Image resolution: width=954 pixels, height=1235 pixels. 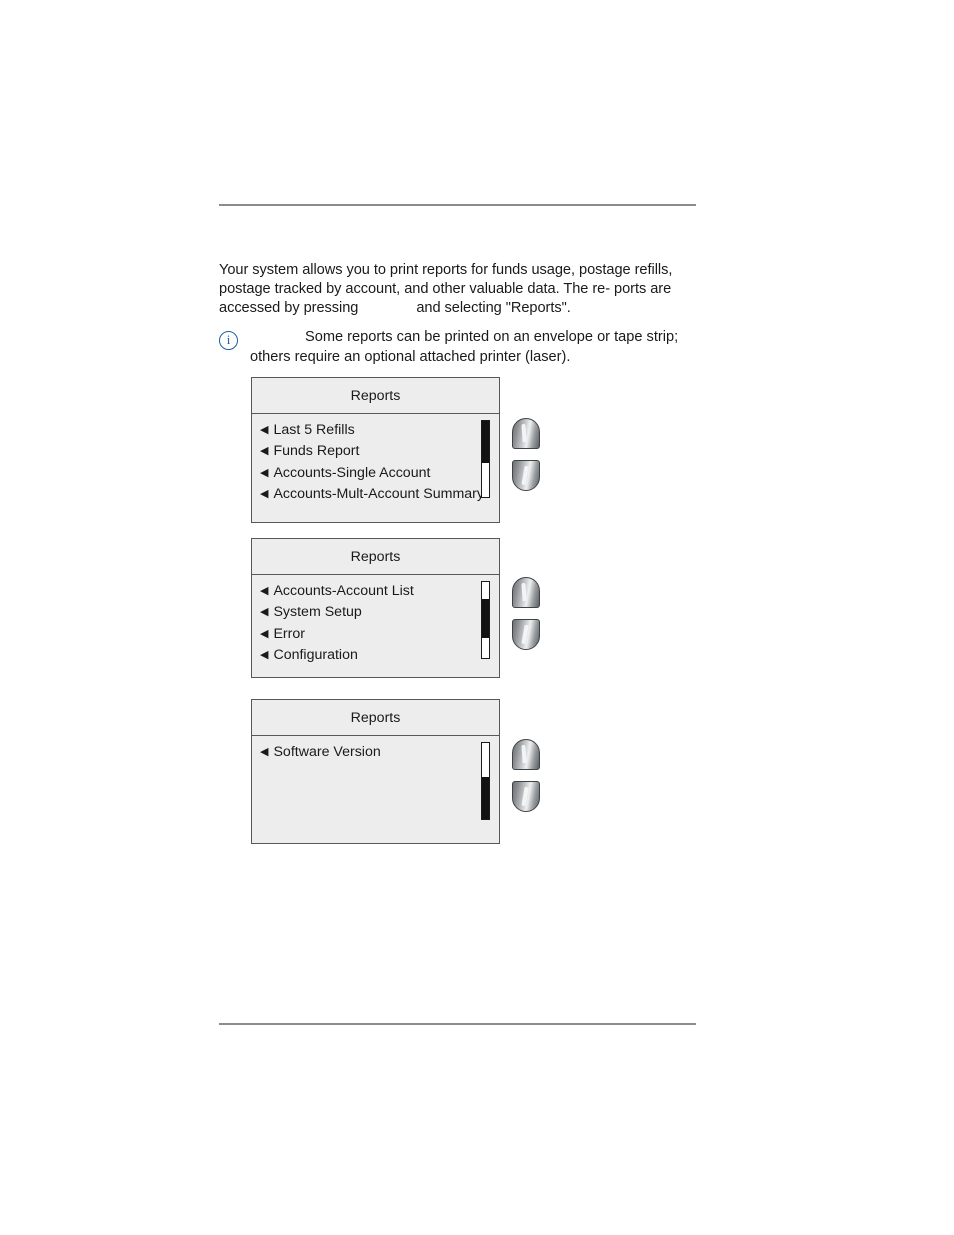 What do you see at coordinates (314, 430) in the screenshot?
I see `list-item-label: Last 5 Refills` at bounding box center [314, 430].